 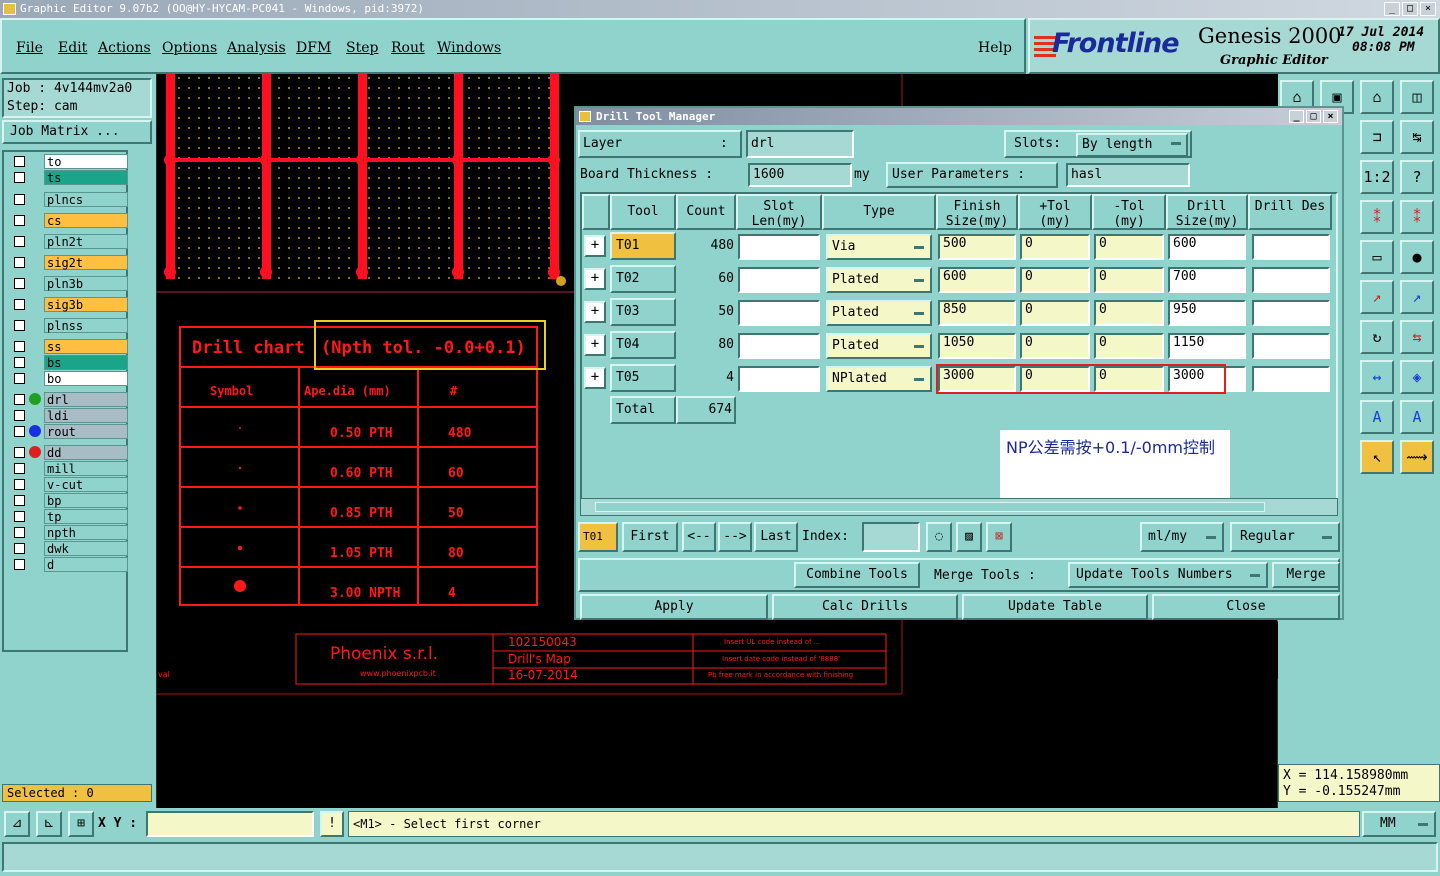 What do you see at coordinates (70, 362) in the screenshot?
I see `layer-row: bs` at bounding box center [70, 362].